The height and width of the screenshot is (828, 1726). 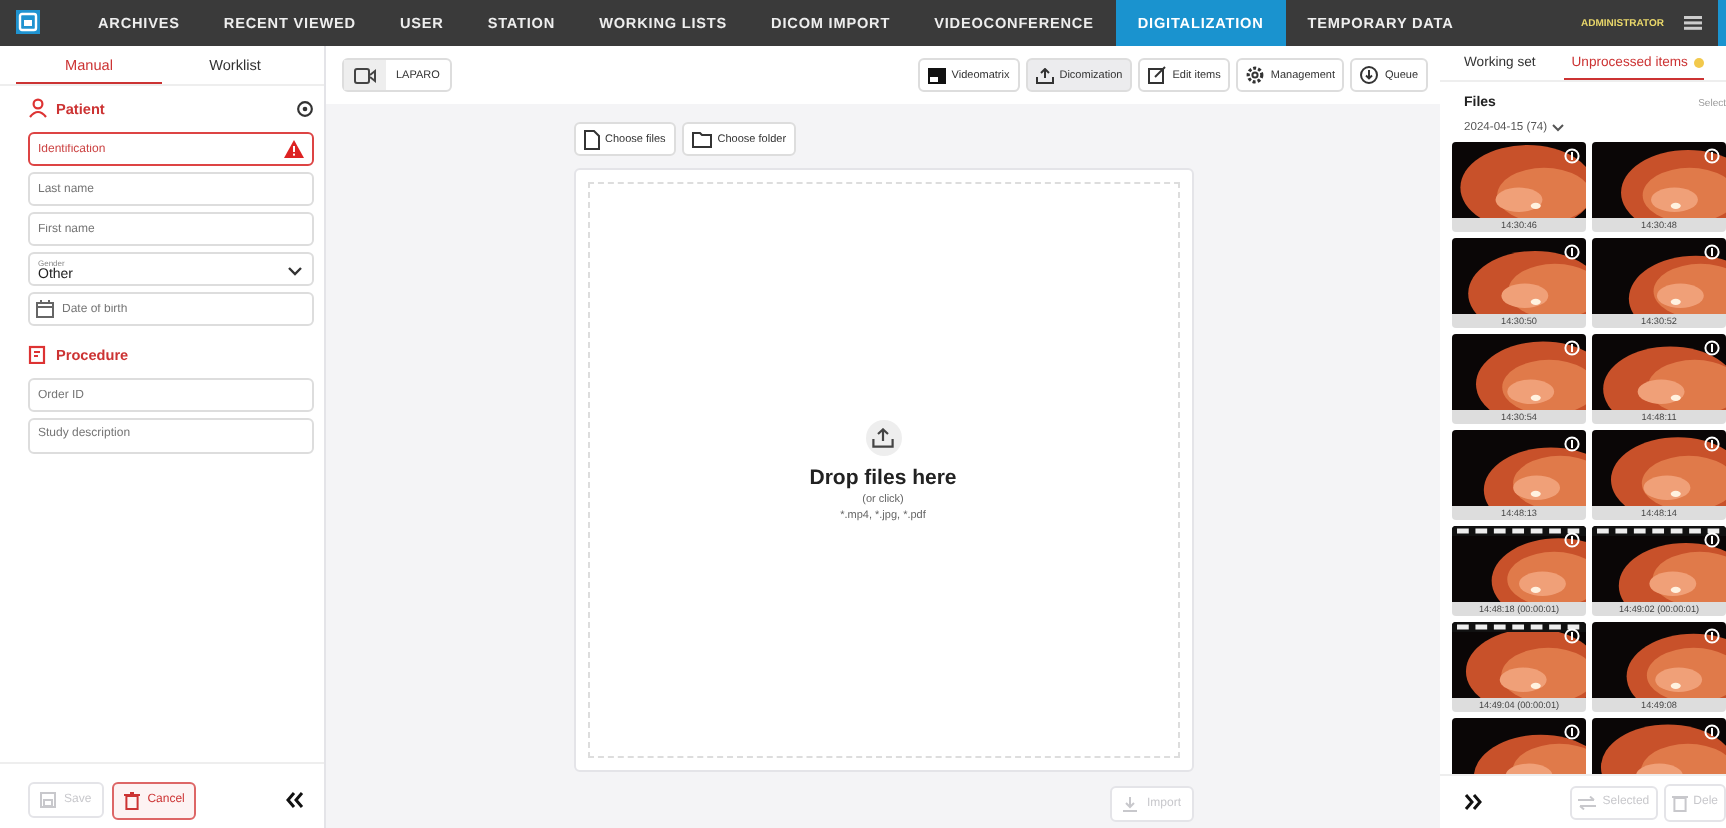 What do you see at coordinates (936, 75) in the screenshot?
I see `screen-icon` at bounding box center [936, 75].